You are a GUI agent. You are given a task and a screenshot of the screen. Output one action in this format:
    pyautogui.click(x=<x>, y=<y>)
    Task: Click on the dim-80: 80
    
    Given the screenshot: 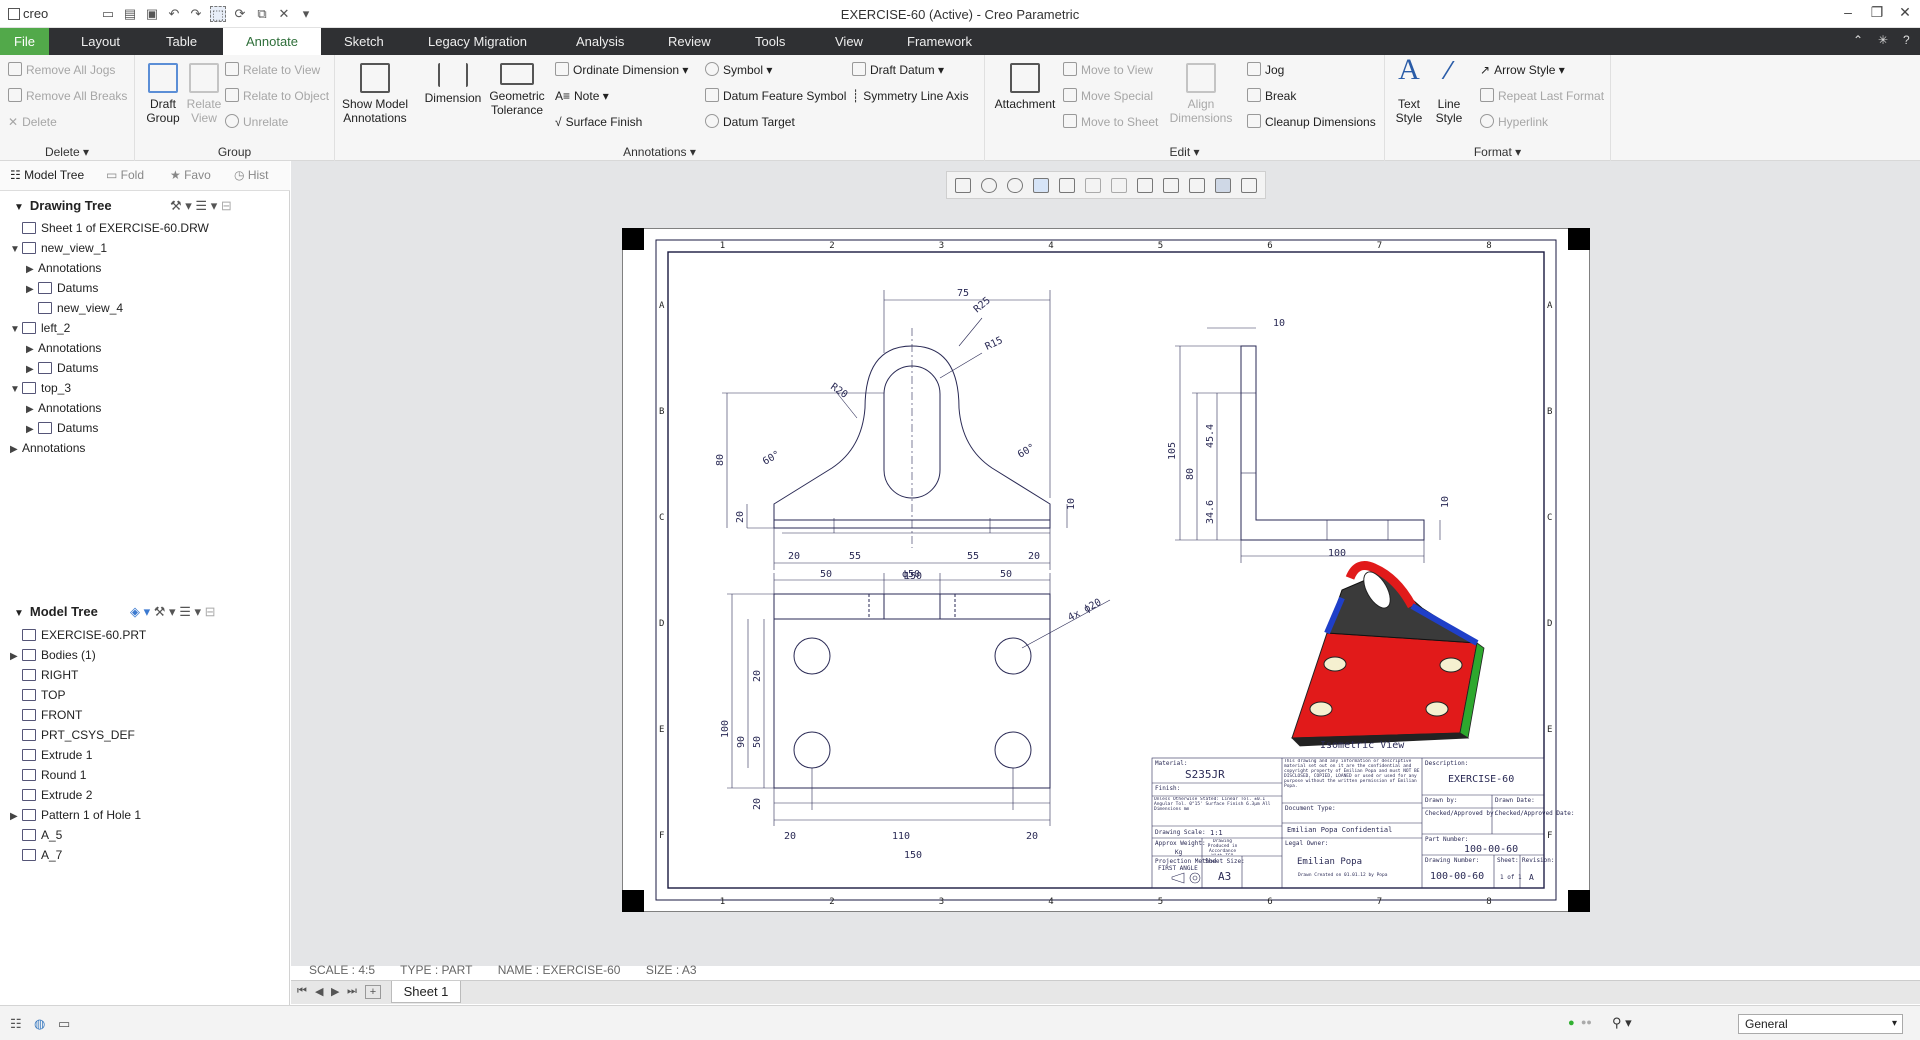 What is the action you would take?
    pyautogui.click(x=720, y=460)
    